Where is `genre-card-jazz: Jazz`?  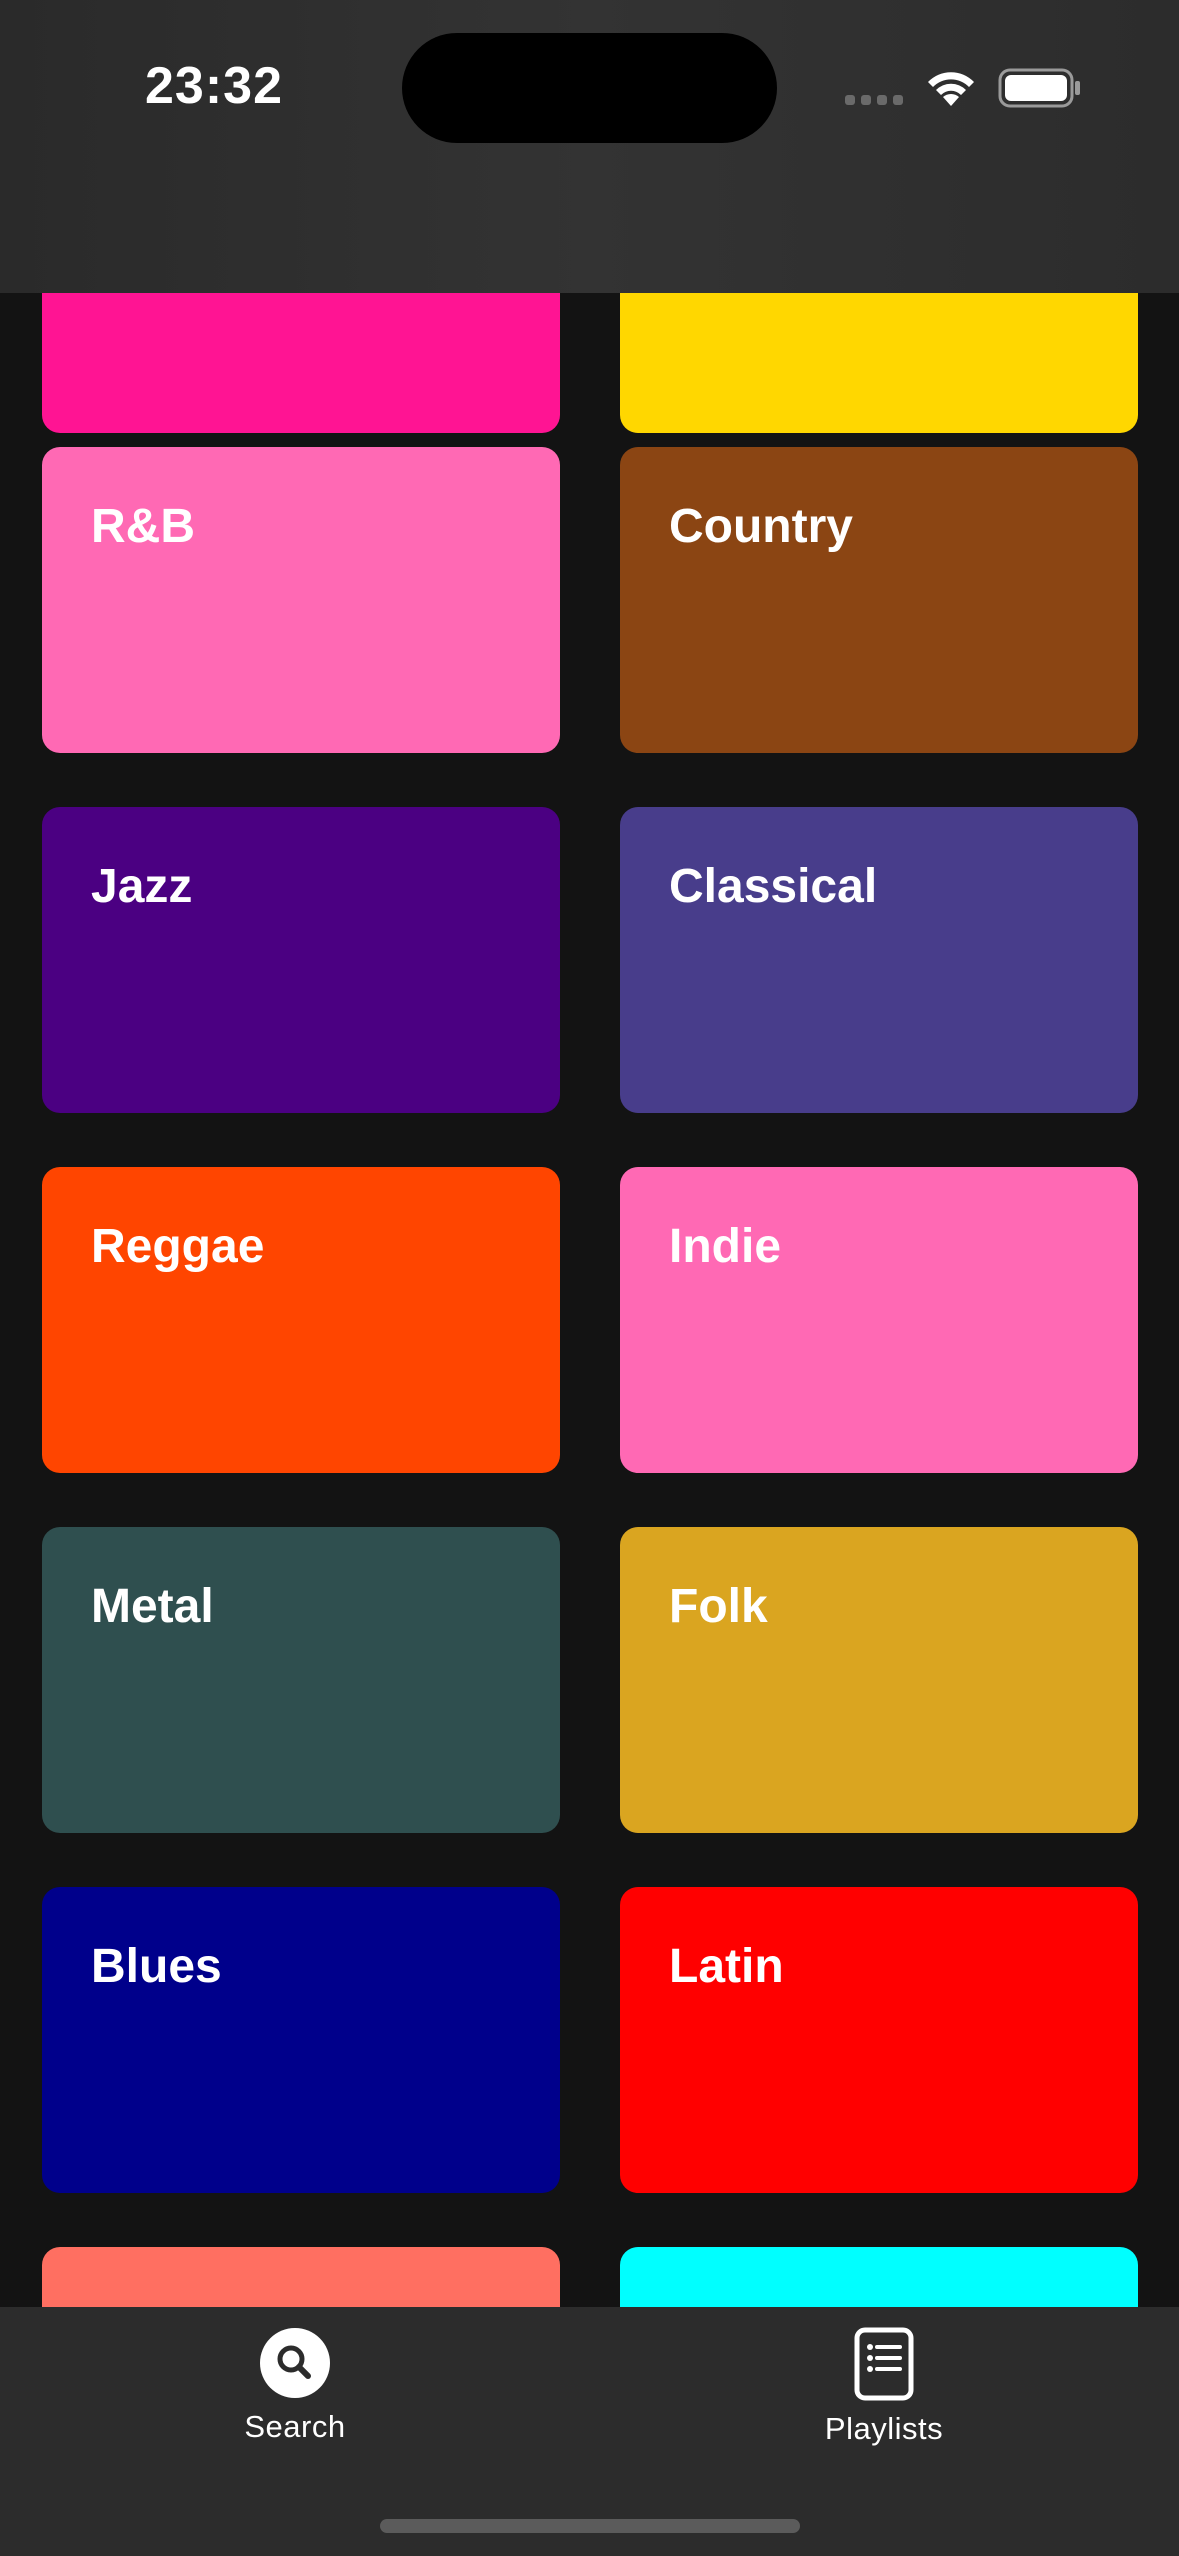
genre-card-jazz: Jazz is located at coordinates (301, 960).